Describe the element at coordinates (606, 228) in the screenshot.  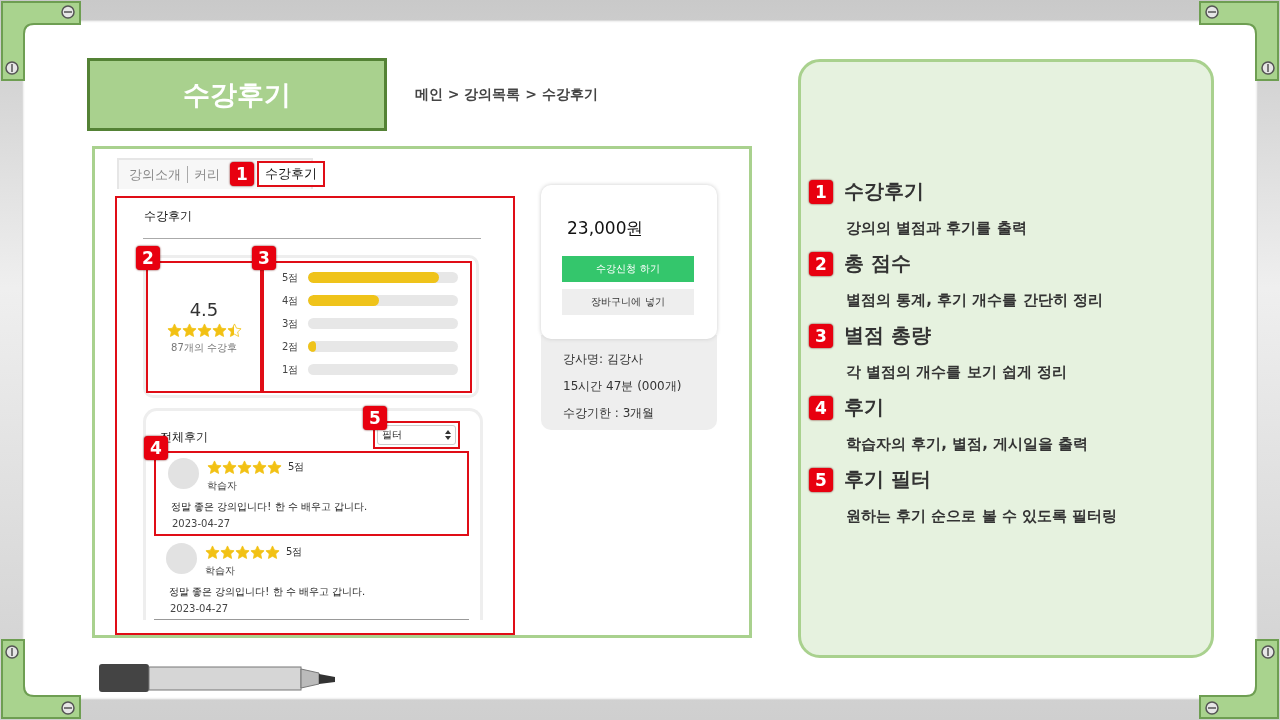
I see `course-price: 23,000원` at that location.